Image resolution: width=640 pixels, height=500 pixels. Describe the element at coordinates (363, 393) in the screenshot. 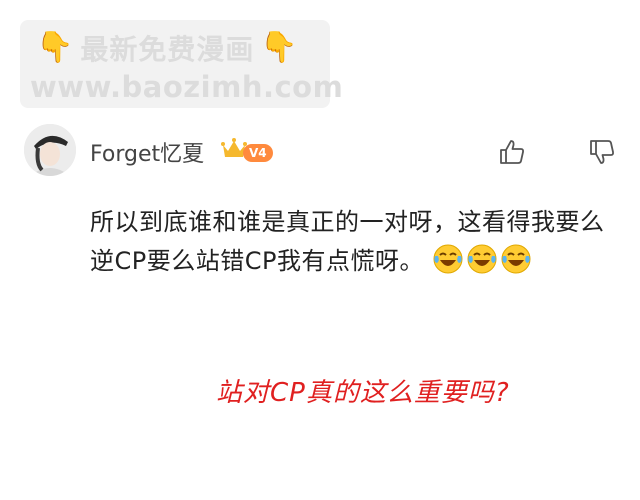

I see `handwritten-annotation: 站对CP真的这么重要吗?` at that location.